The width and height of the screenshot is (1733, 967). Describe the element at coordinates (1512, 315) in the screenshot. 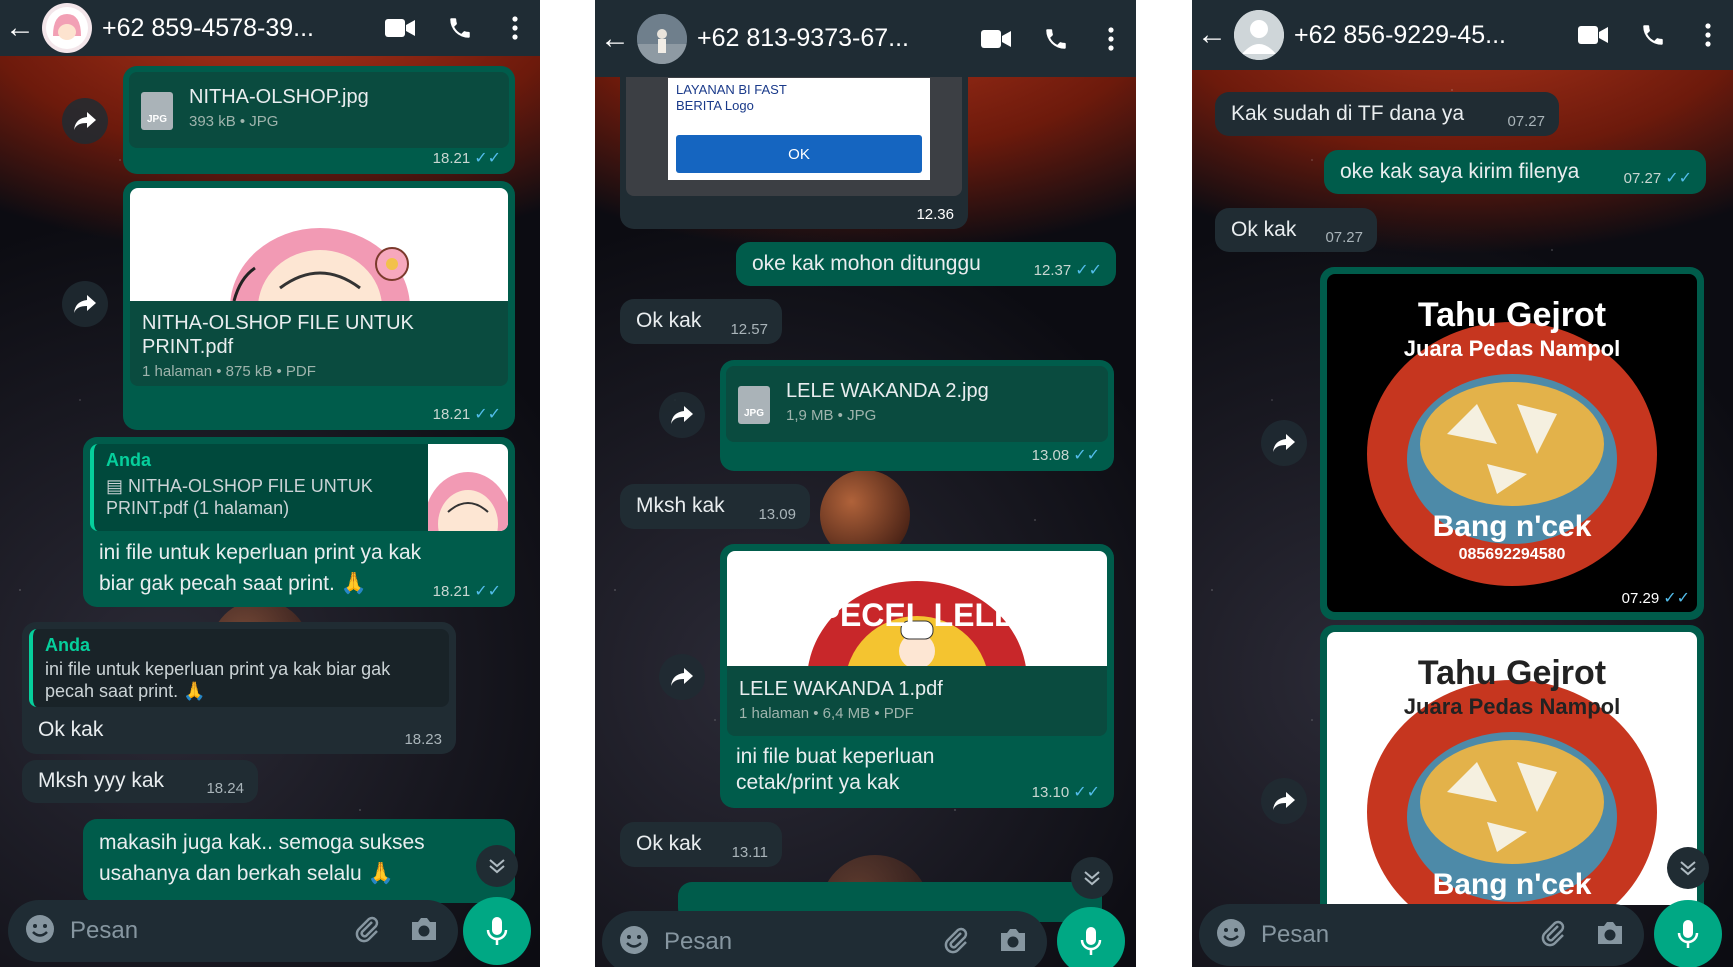

I see `logo-title: Tahu Gejrot` at that location.